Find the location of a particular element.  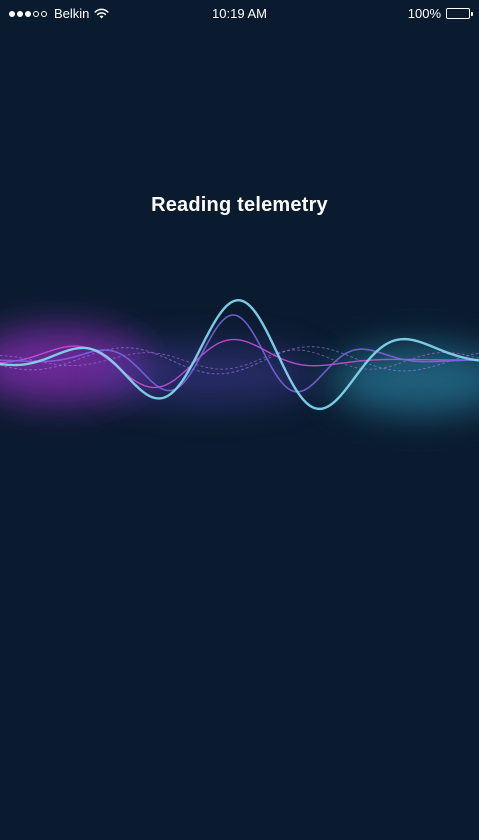

battery-icon is located at coordinates (459, 13).